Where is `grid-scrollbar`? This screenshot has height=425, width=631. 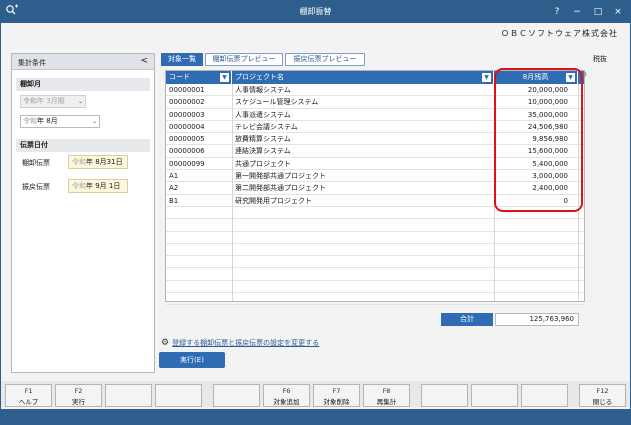 grid-scrollbar is located at coordinates (590, 186).